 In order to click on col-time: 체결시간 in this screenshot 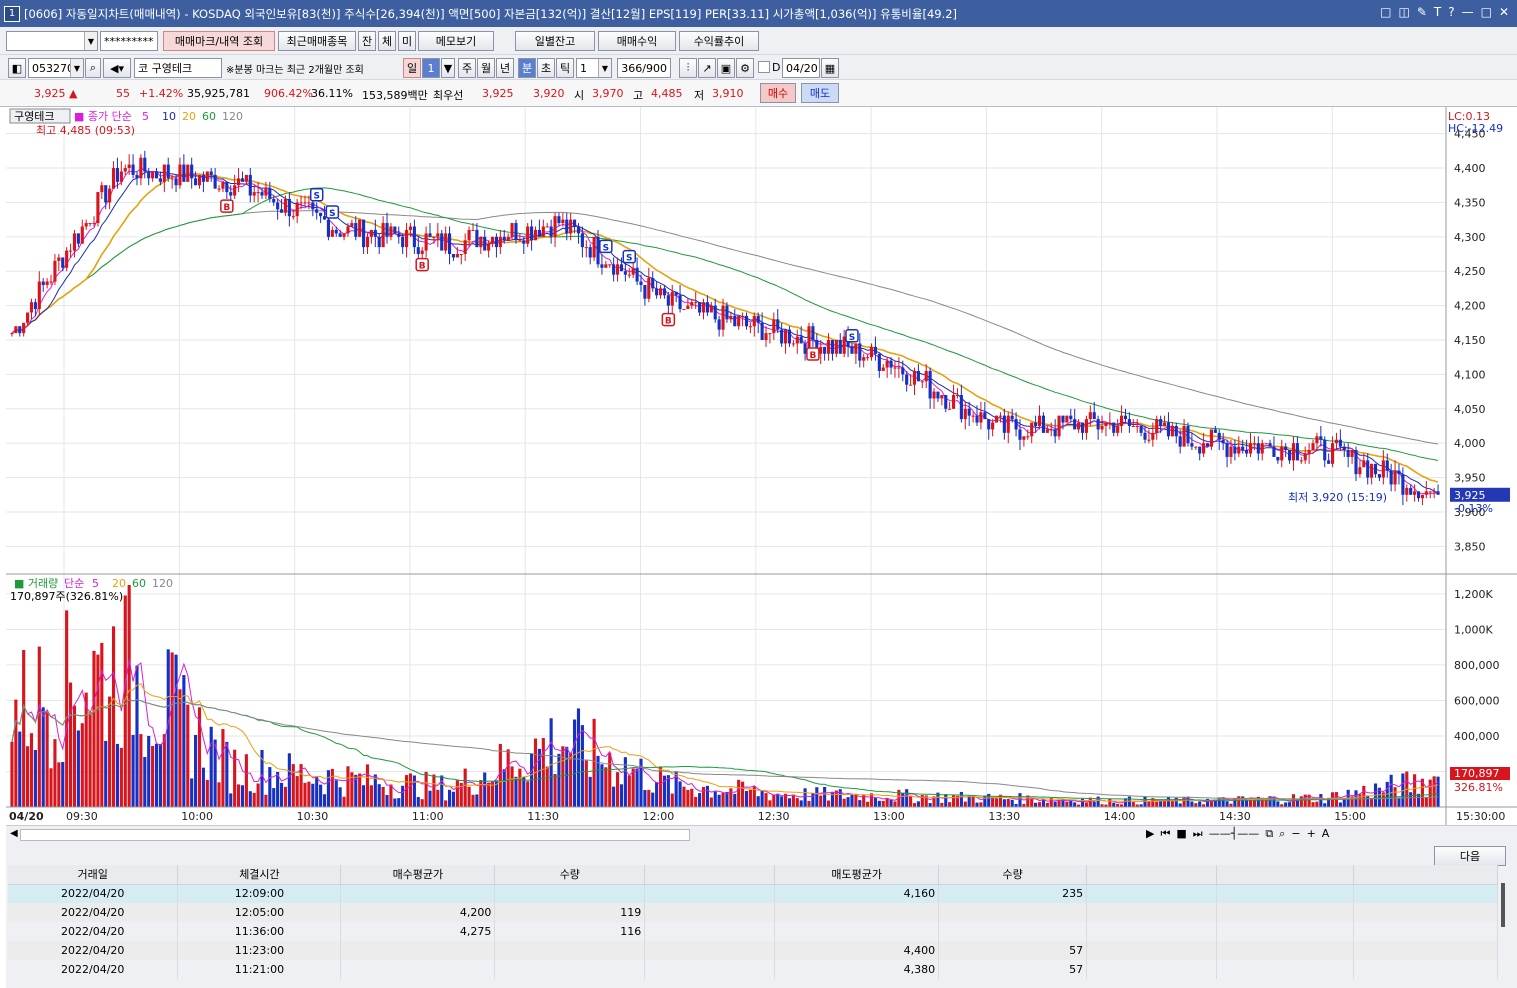, I will do `click(259, 875)`.